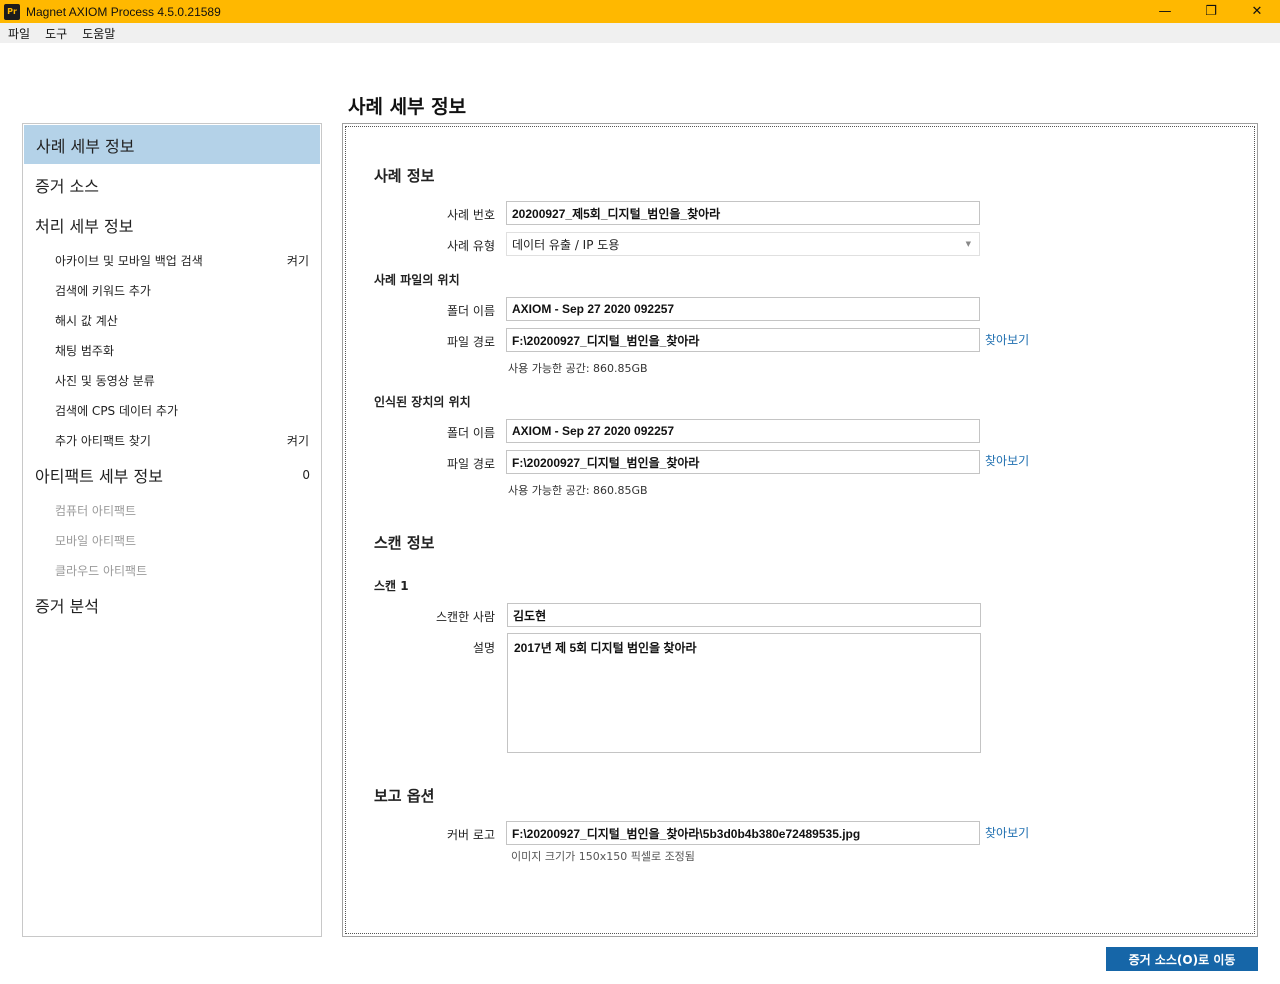 This screenshot has width=1280, height=984. What do you see at coordinates (743, 244) in the screenshot?
I see `case-type-select: 데이터 유출 / IP 도용 ▼` at bounding box center [743, 244].